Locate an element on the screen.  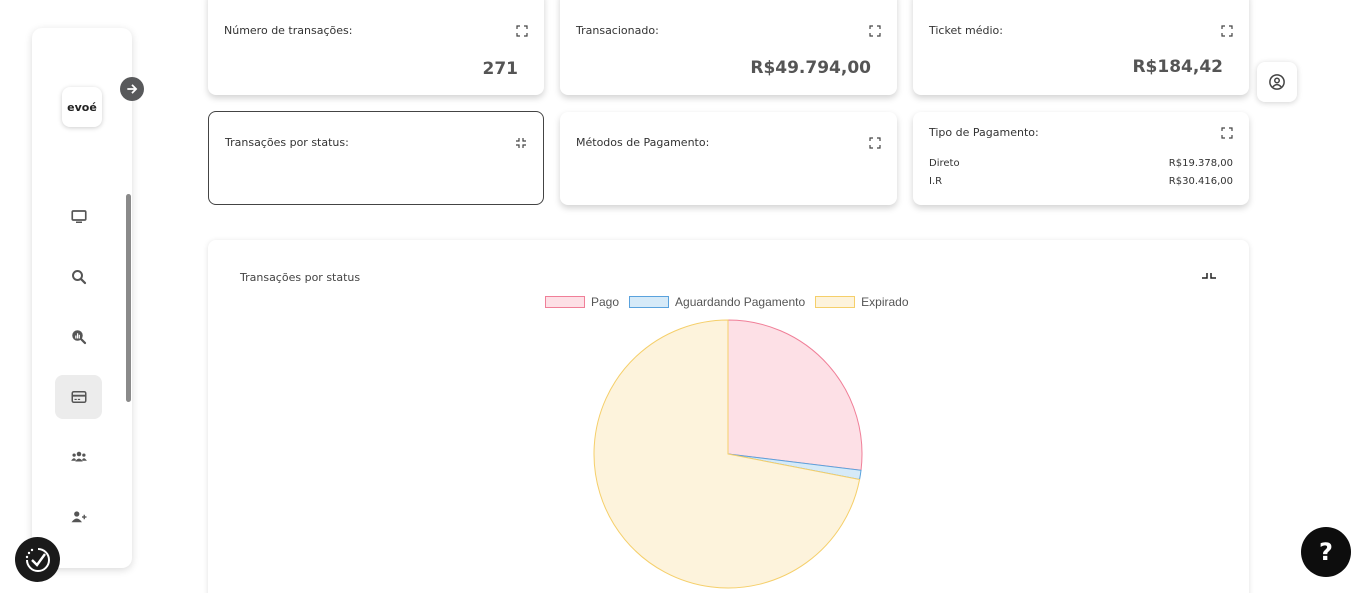
search-icon is located at coordinates (78, 277).